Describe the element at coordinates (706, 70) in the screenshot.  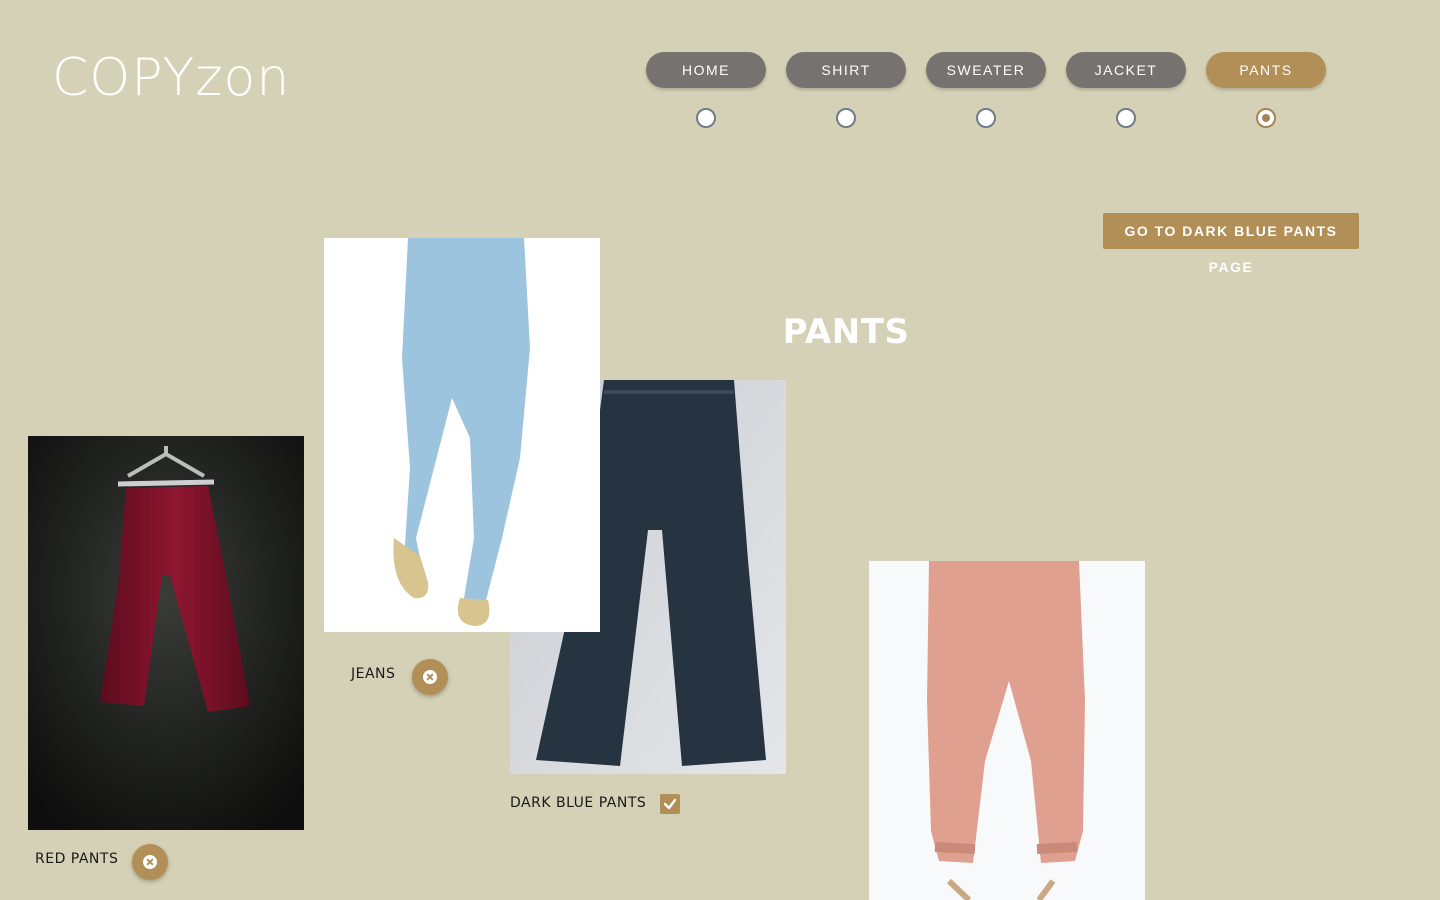
I see `nav-home-button: HOME` at that location.